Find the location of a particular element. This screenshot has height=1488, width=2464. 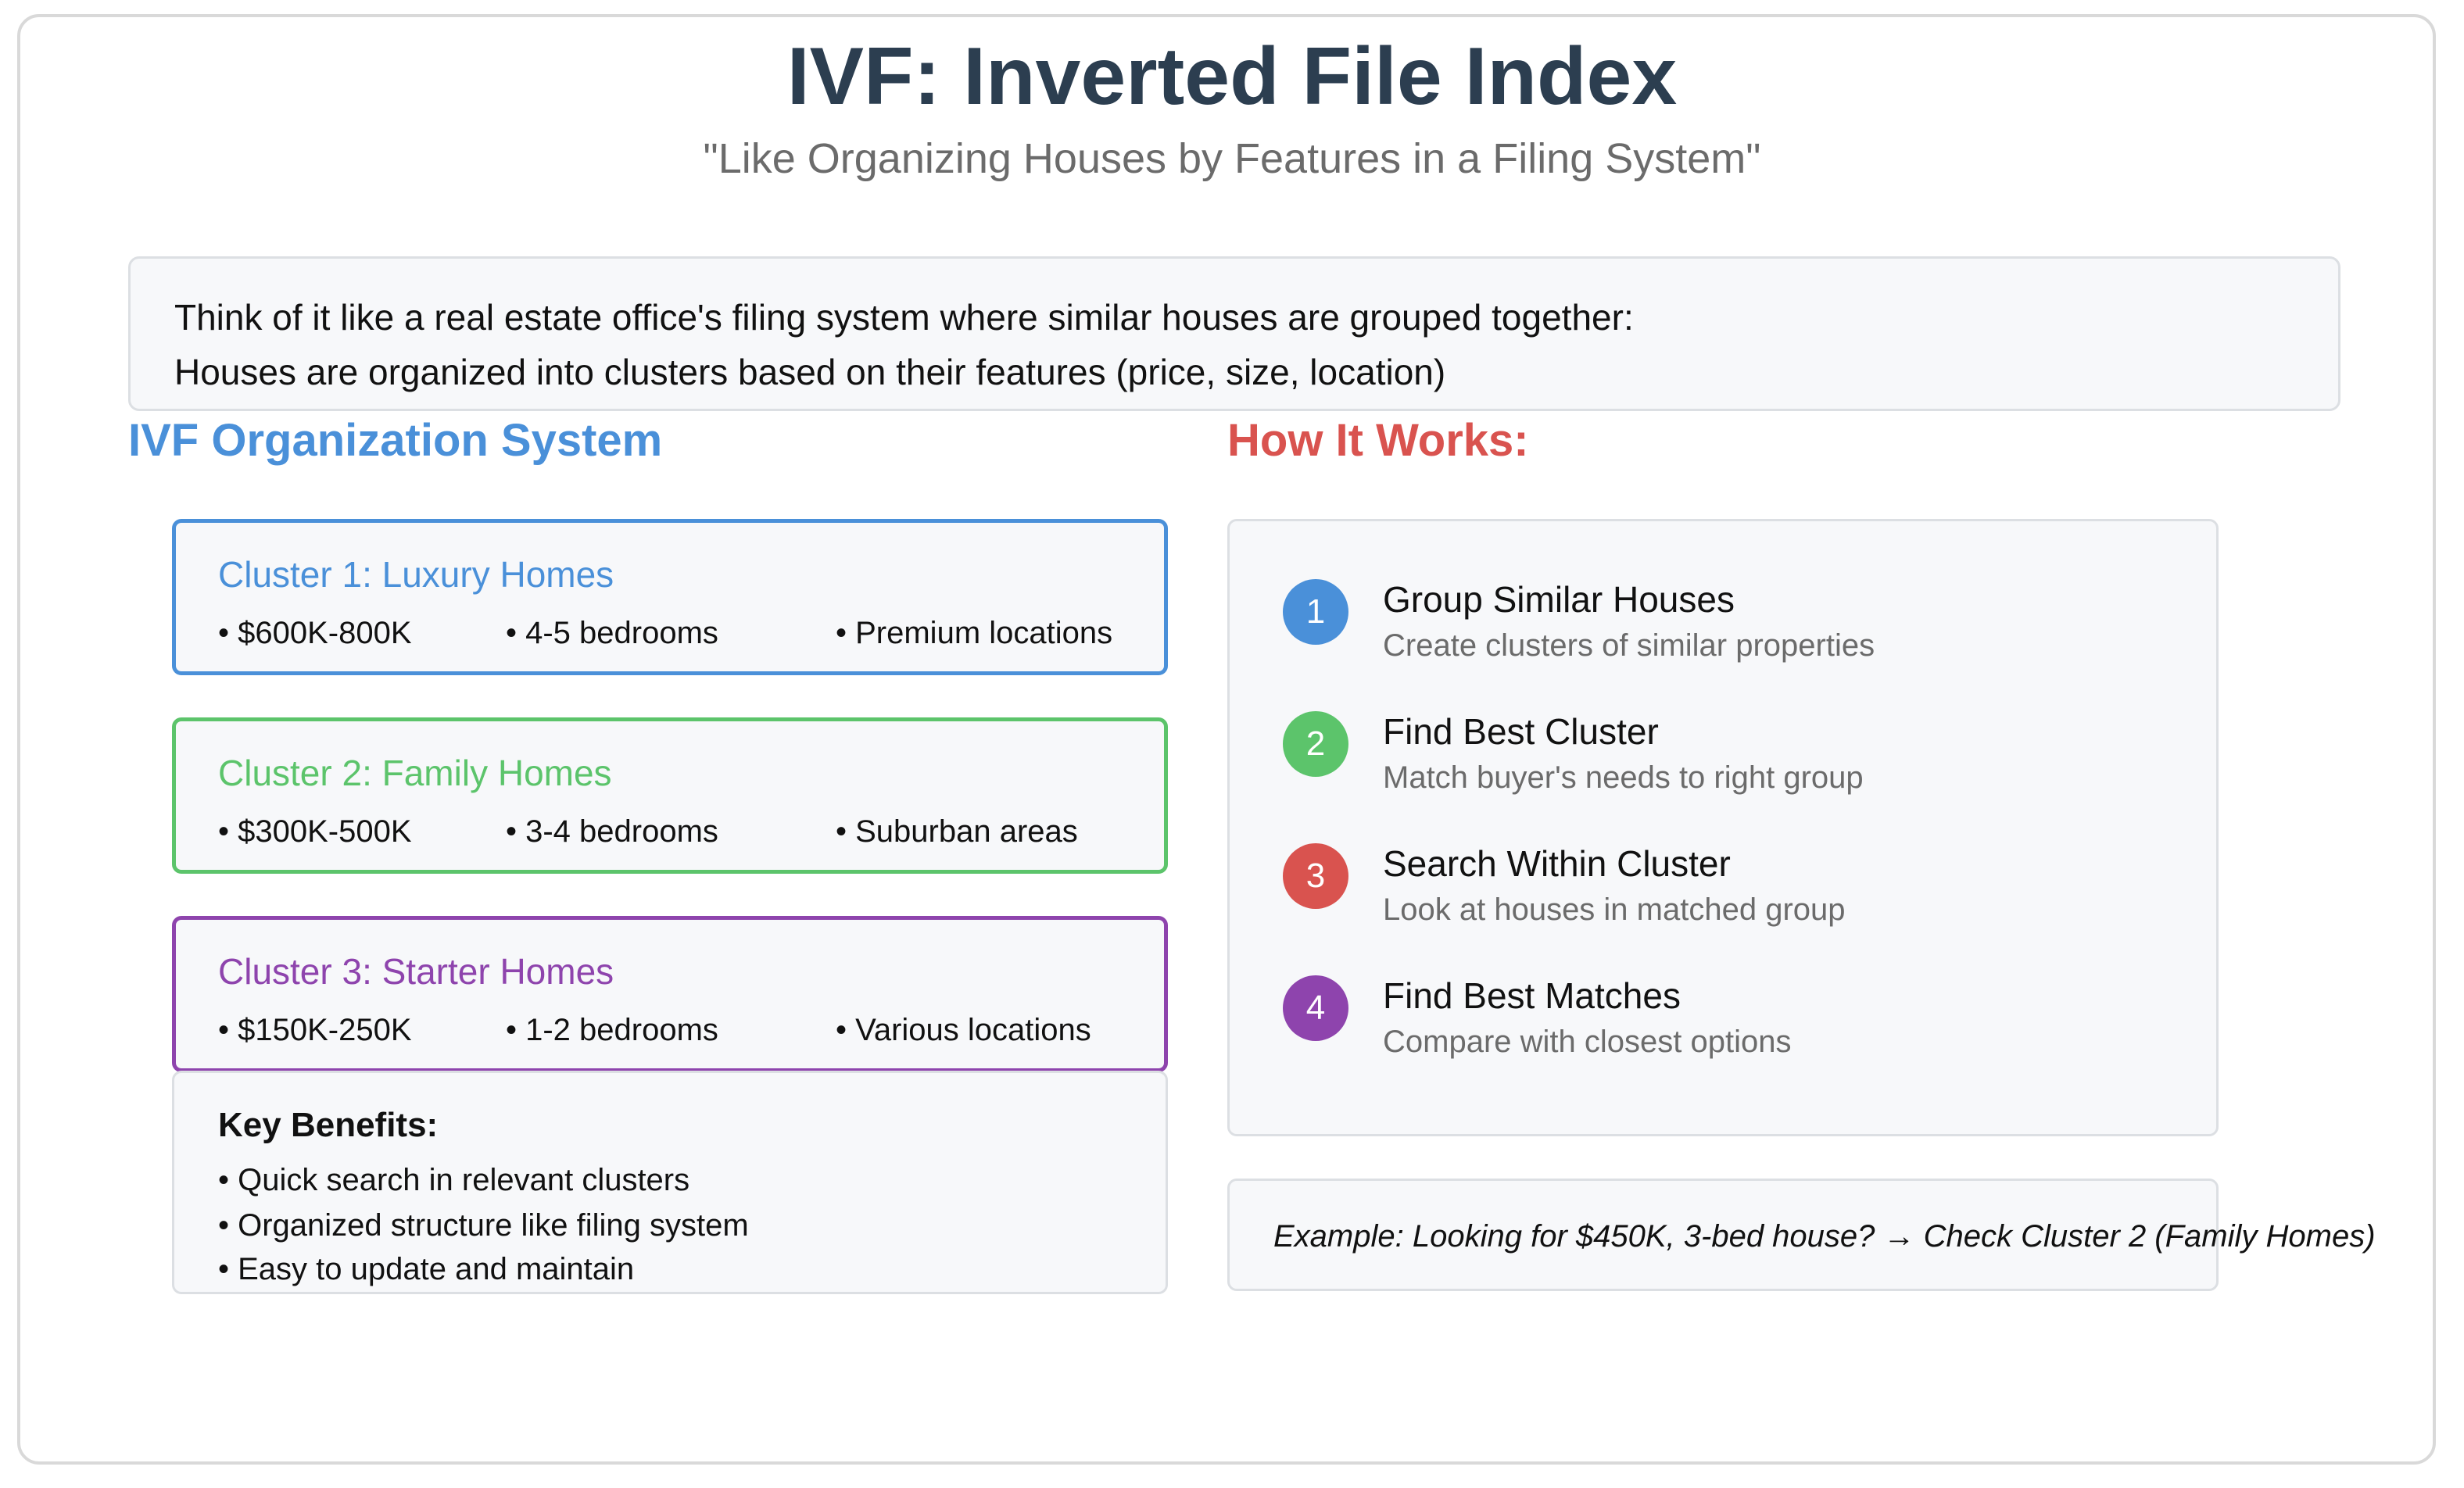

benefit-item: • Quick search in relevant clusters is located at coordinates (454, 1180).